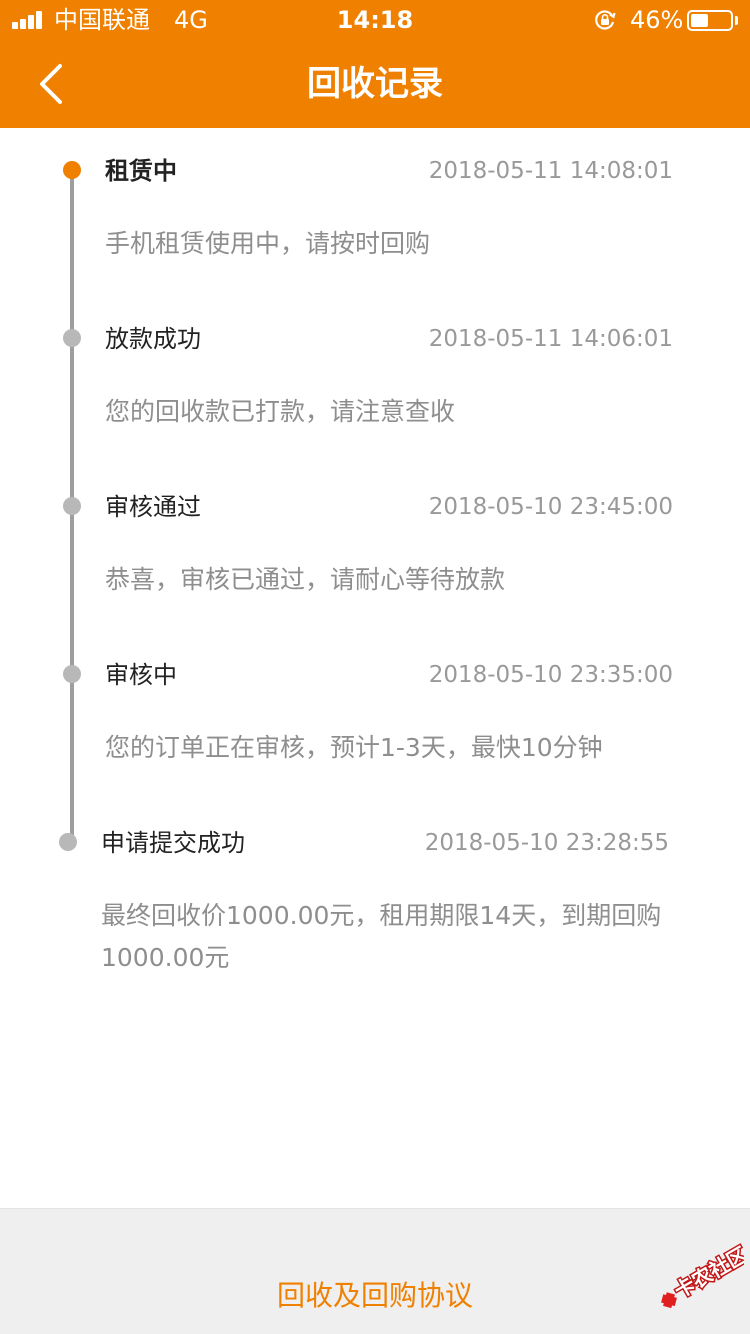 The height and width of the screenshot is (1334, 750). Describe the element at coordinates (550, 171) in the screenshot. I see `timeline-timestamp: 2018-05-11 14:08:01` at that location.